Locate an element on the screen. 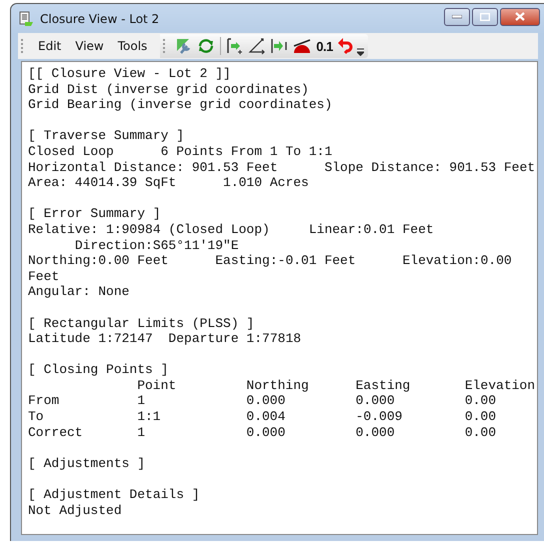  report-line: [ Adjustments ] is located at coordinates (87, 464).